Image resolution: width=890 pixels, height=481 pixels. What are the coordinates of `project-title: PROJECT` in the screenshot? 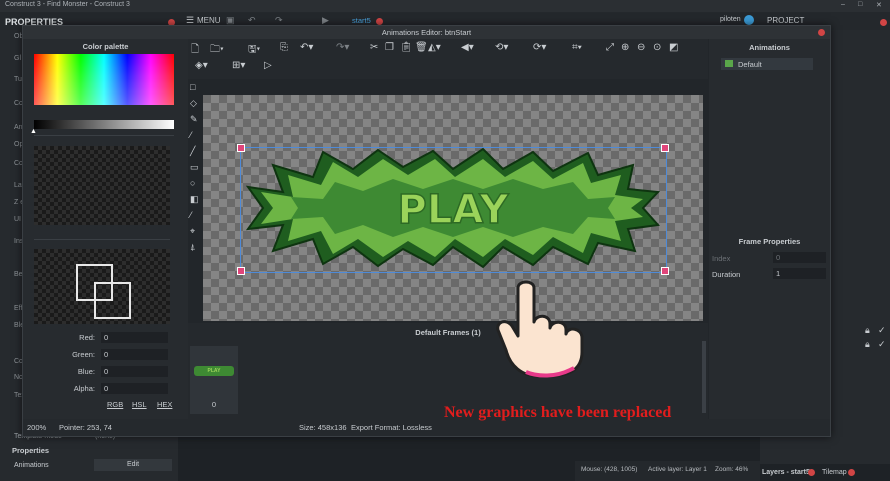 It's located at (786, 20).